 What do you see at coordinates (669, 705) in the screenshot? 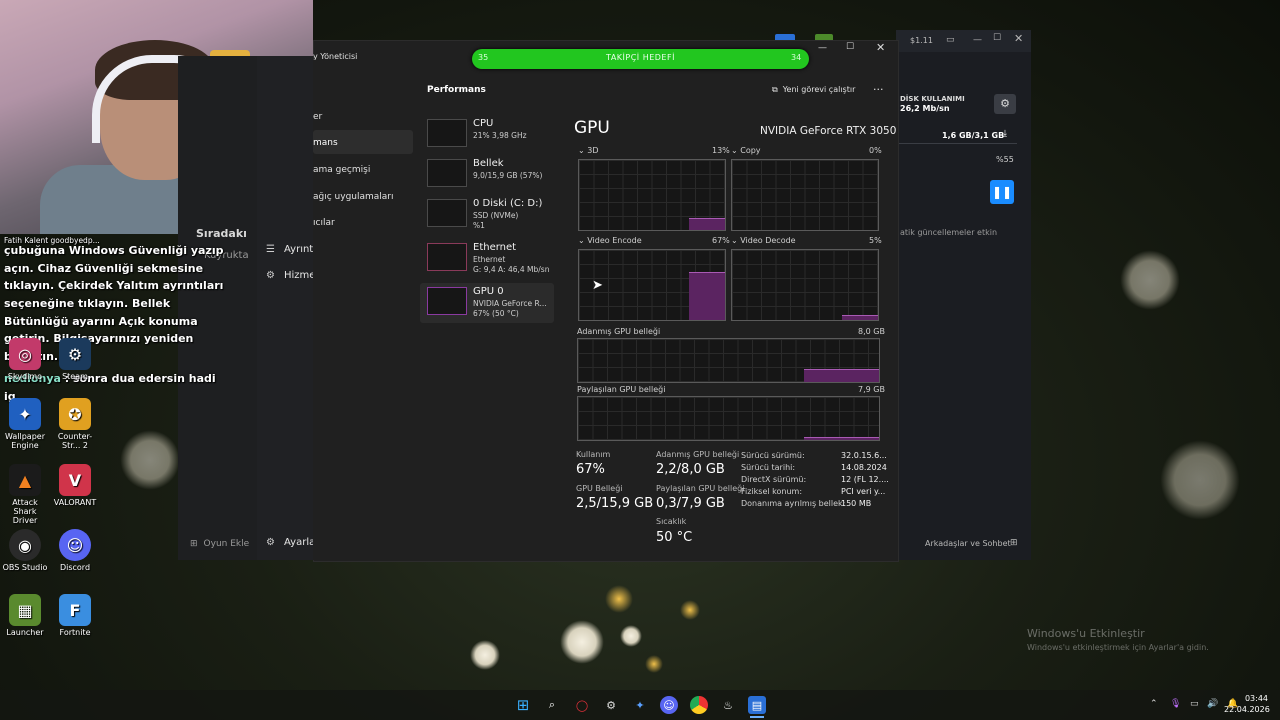
I see `discord-taskbar-icon: ☺` at bounding box center [669, 705].